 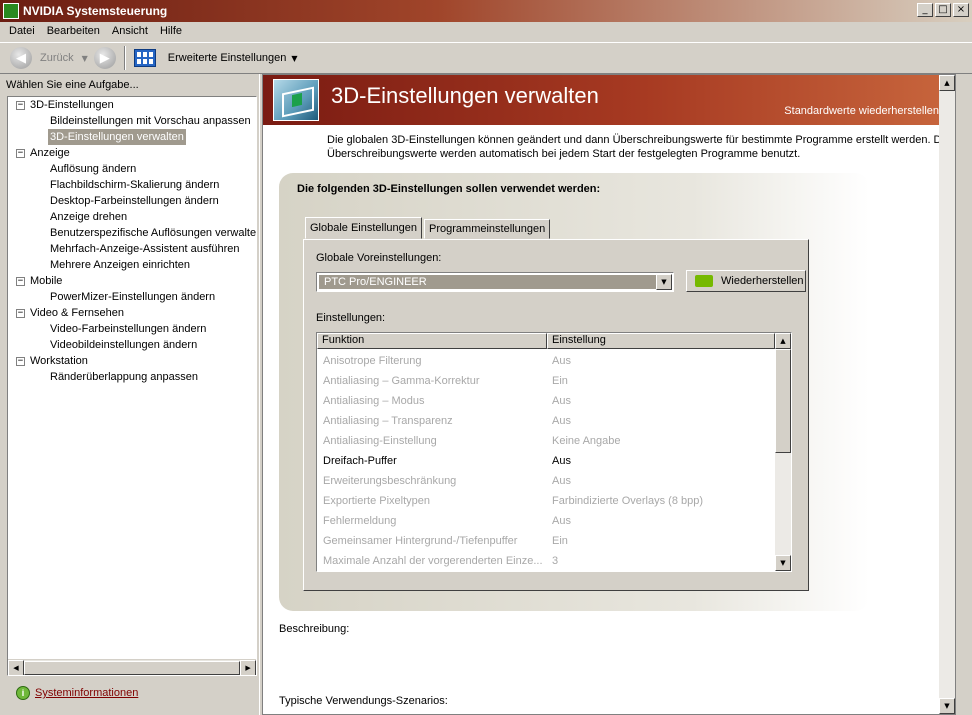 What do you see at coordinates (134, 185) in the screenshot?
I see `tree-item-flachbildschirm: Flachbildschirm-Skalierung ändern` at bounding box center [134, 185].